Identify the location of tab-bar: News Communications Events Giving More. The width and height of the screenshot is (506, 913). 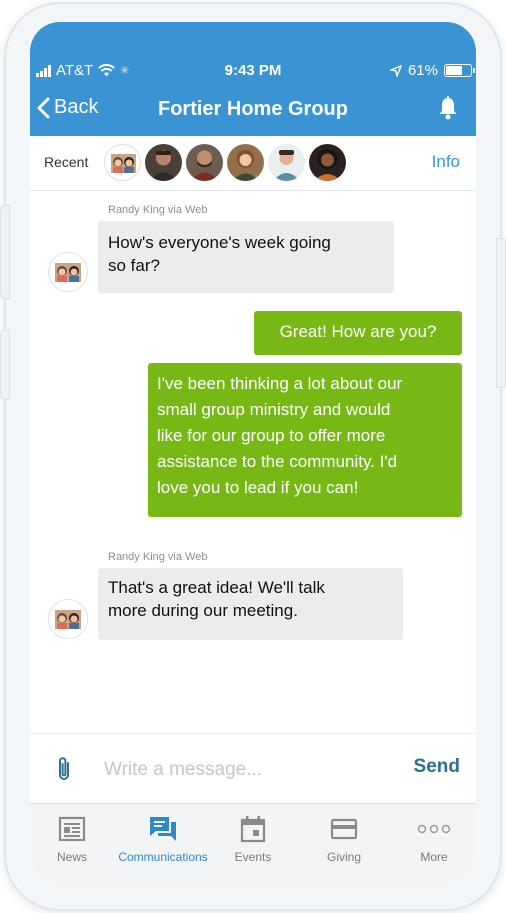
(253, 844).